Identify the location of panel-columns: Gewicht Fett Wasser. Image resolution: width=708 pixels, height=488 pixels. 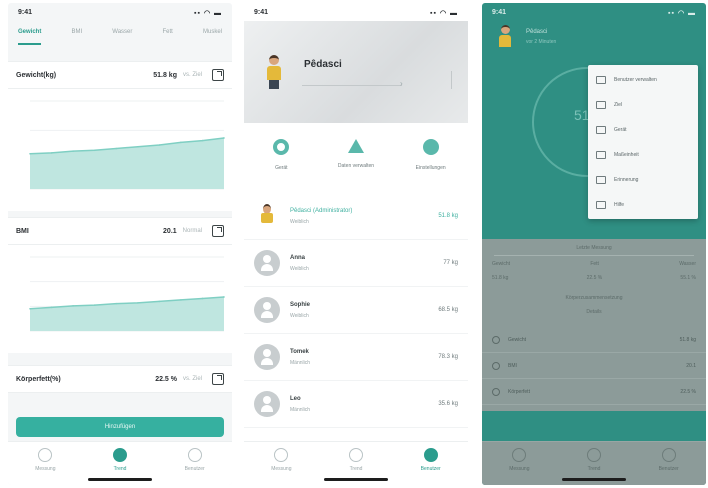
(594, 266).